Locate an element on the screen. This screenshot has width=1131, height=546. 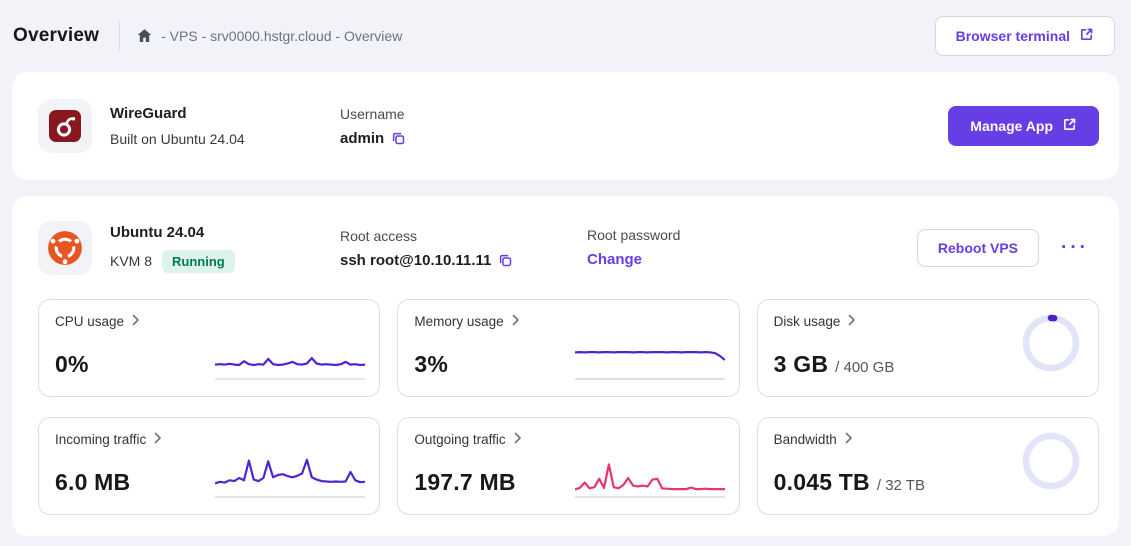
tile-value: 197.7 MB is located at coordinates (465, 482).